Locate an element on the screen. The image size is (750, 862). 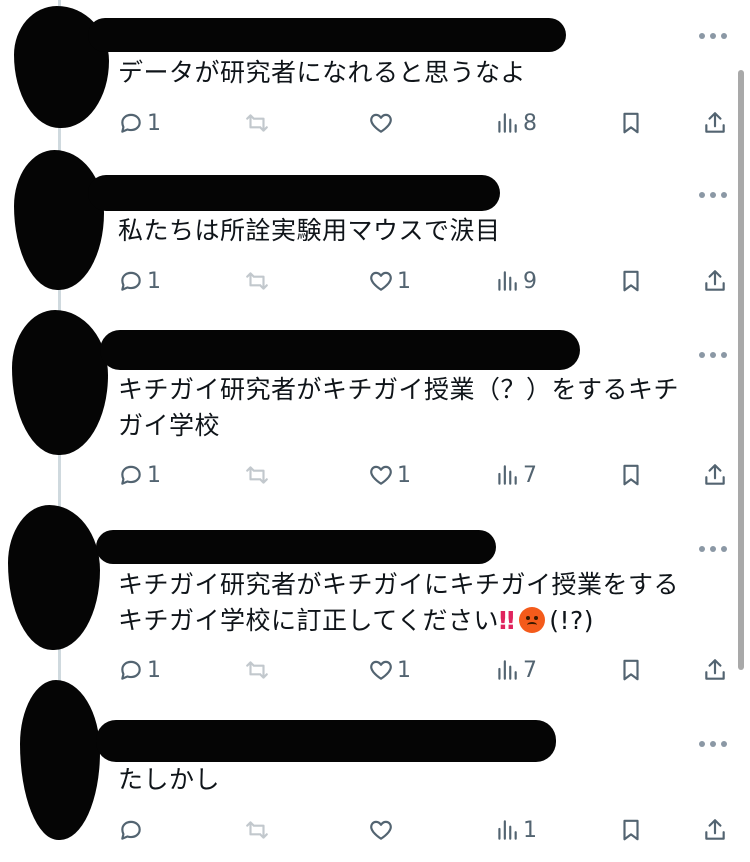
view-count: 8 is located at coordinates (530, 123).